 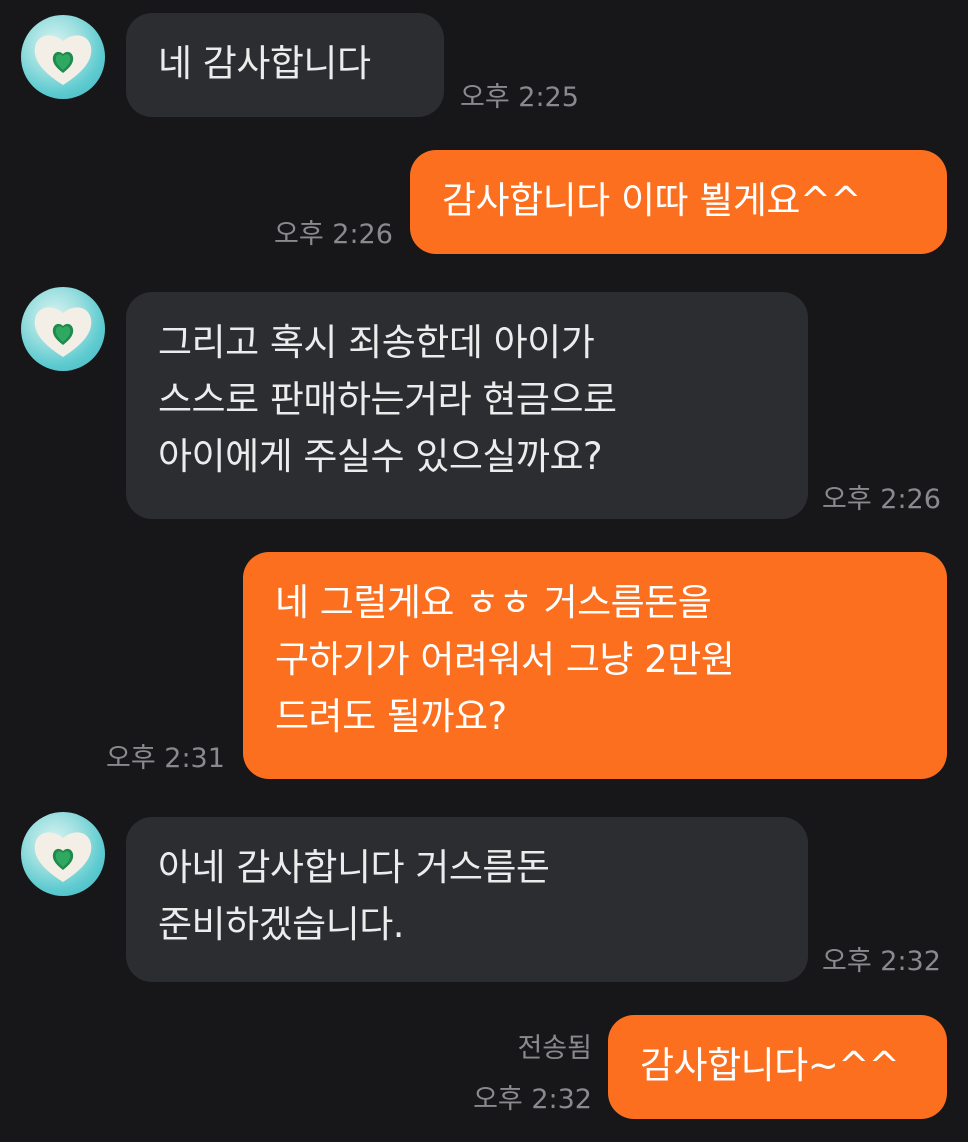 I want to click on message-time: 오후 2:25, so click(x=519, y=97).